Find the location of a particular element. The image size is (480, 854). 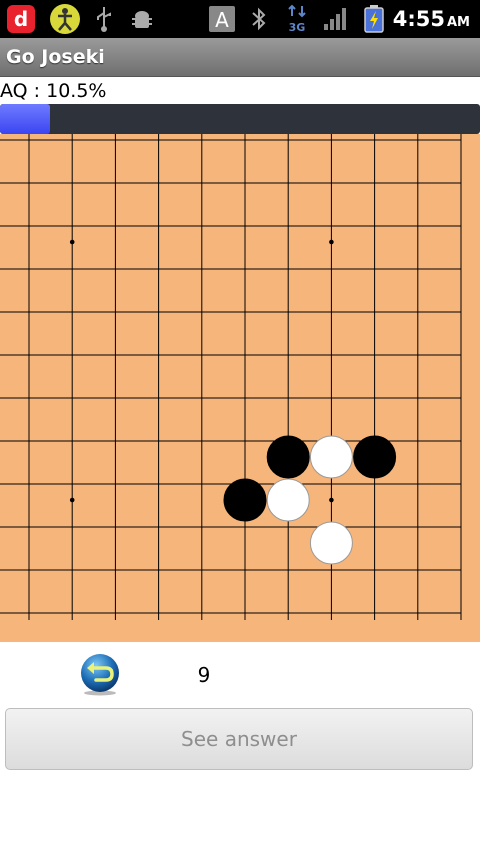

joseki-app-icon is located at coordinates (65, 19).